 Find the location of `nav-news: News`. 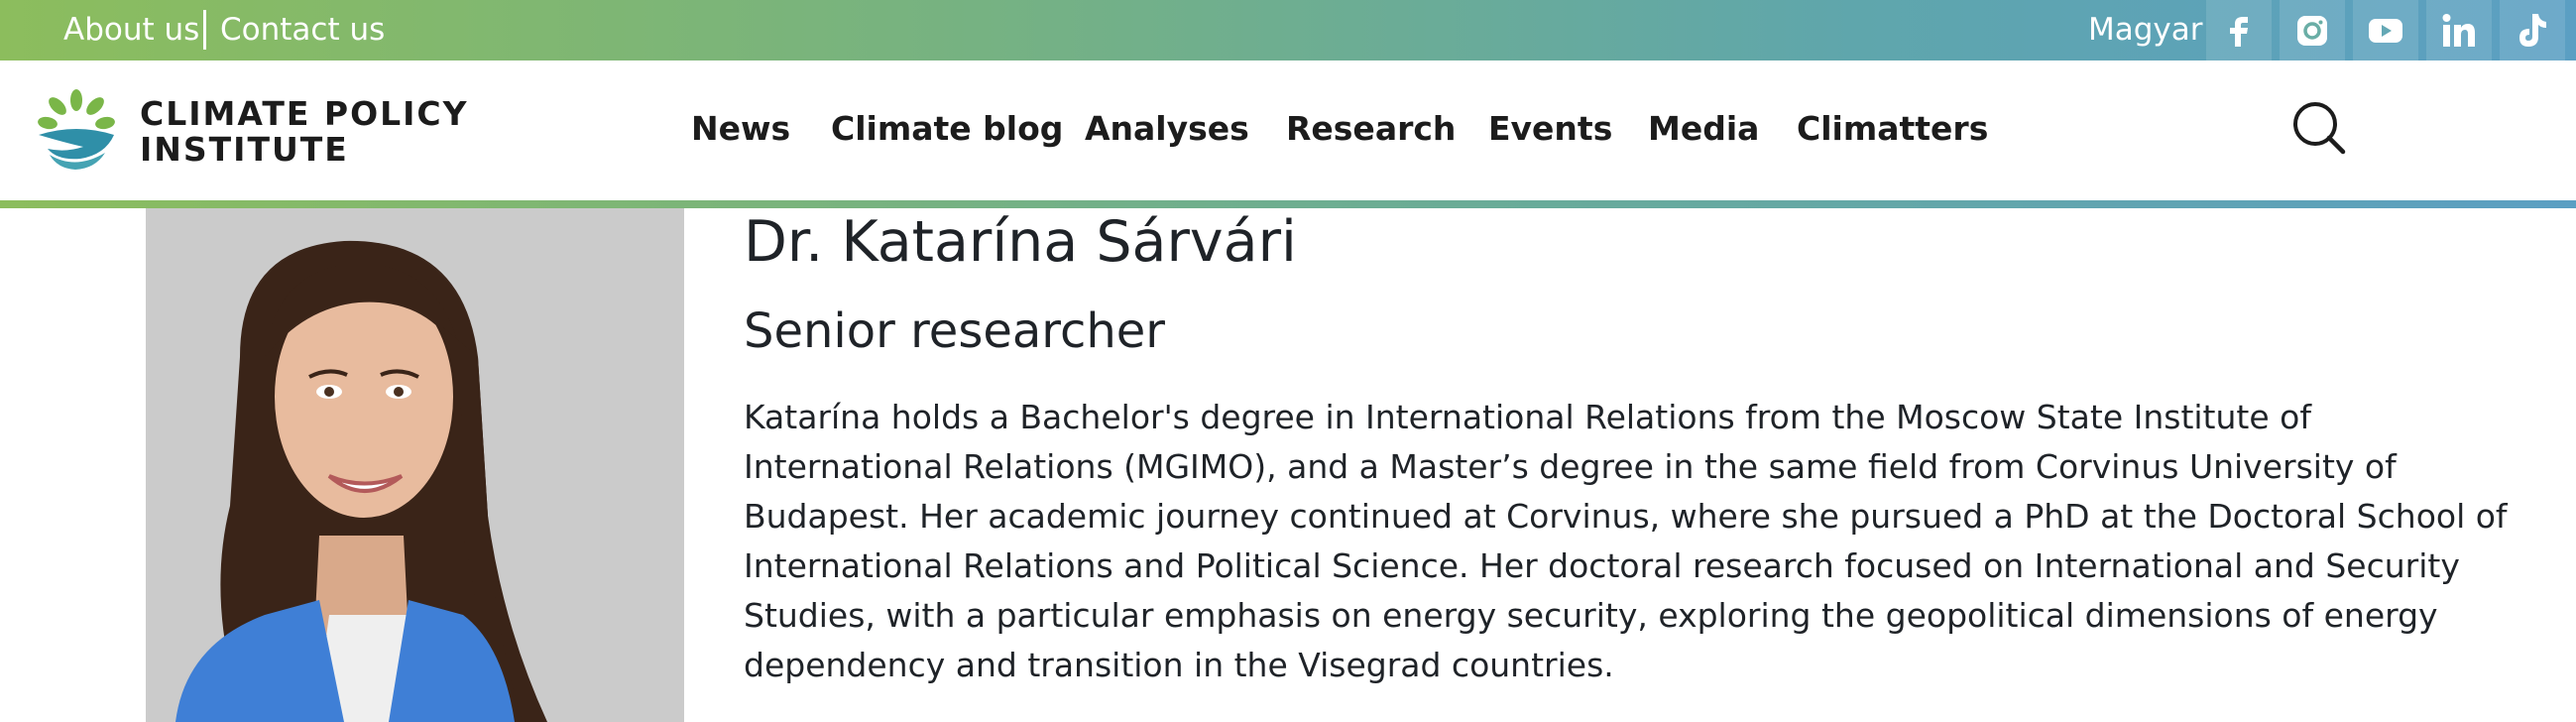

nav-news: News is located at coordinates (740, 129).